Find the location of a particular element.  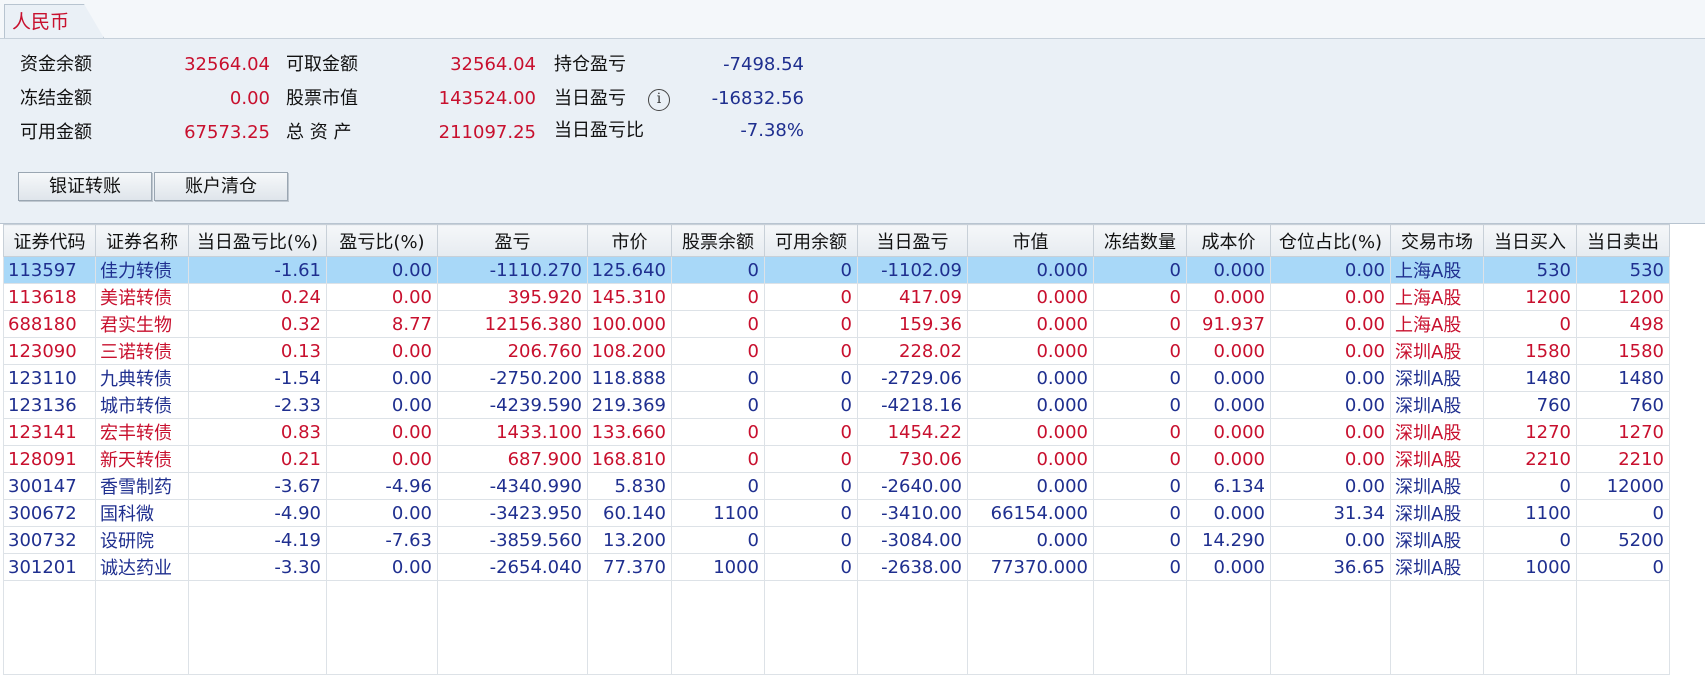

table-cell: -2654.040 is located at coordinates (512, 567).